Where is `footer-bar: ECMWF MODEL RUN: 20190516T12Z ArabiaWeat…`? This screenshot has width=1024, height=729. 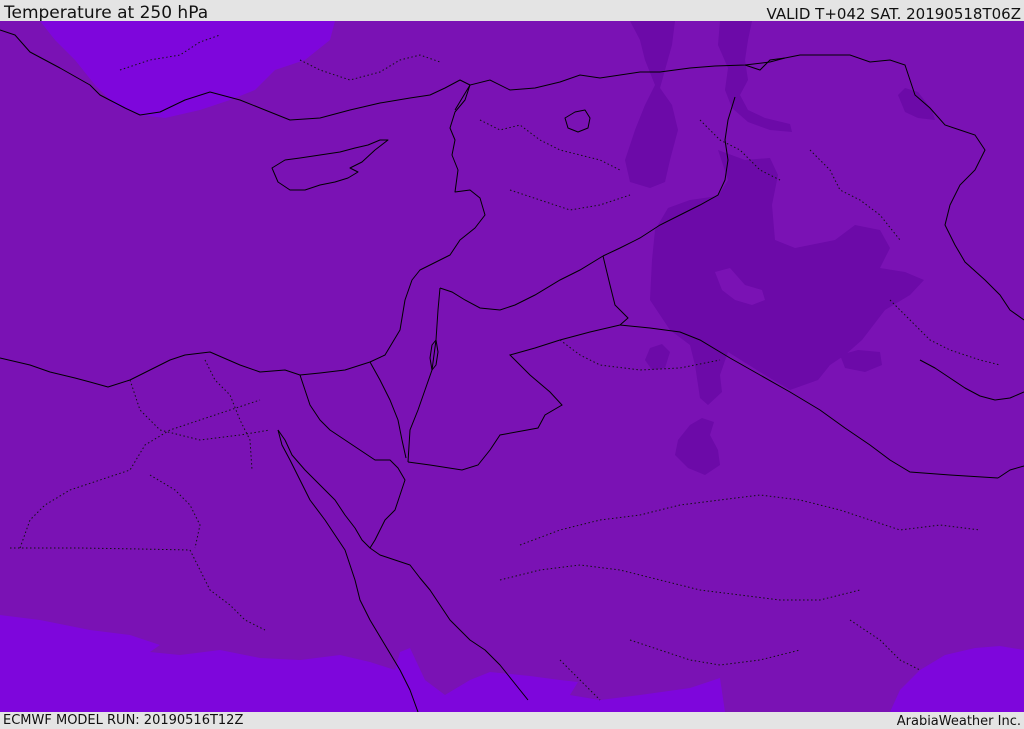 footer-bar: ECMWF MODEL RUN: 20190516T12Z ArabiaWeat… is located at coordinates (512, 720).